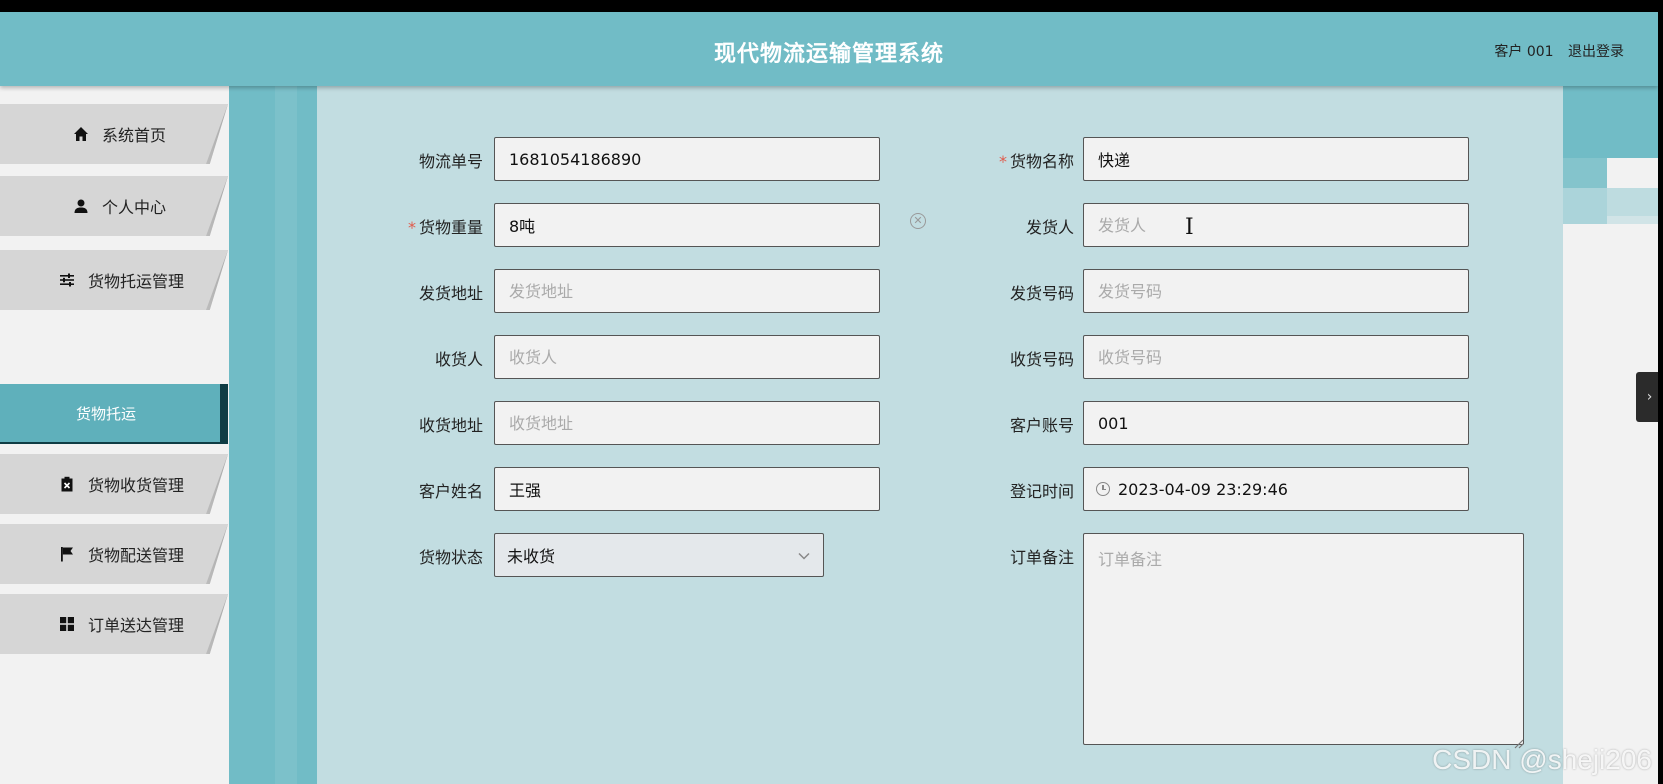 The width and height of the screenshot is (1663, 784). I want to click on app-title: 现代物流运输管理系统, so click(828, 54).